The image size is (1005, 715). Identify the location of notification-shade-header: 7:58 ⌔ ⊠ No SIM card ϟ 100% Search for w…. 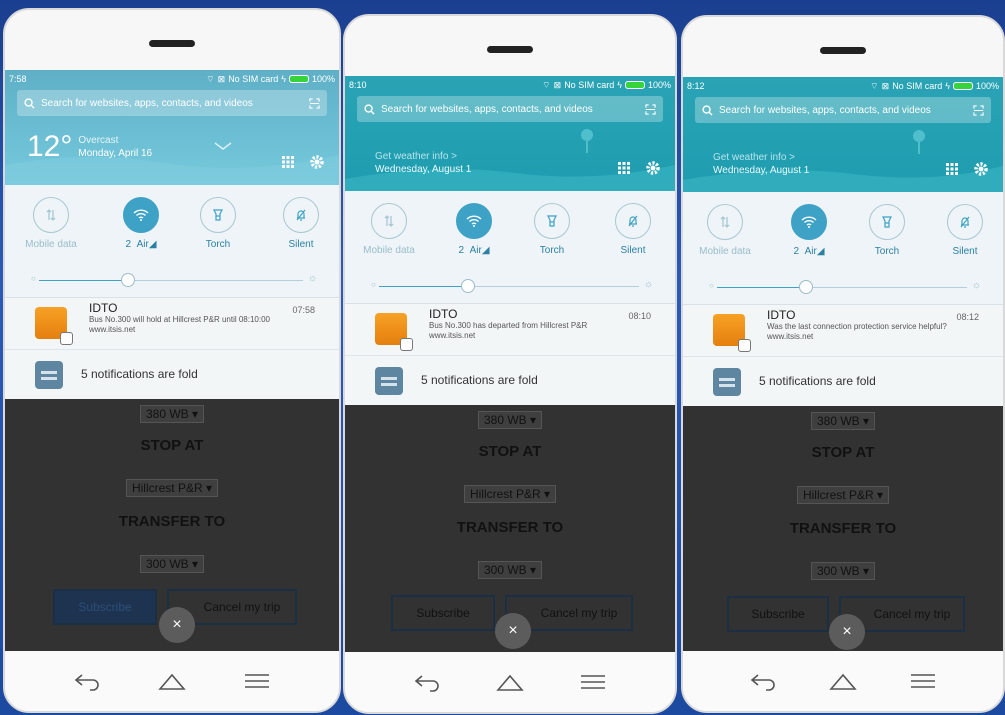
(172, 127).